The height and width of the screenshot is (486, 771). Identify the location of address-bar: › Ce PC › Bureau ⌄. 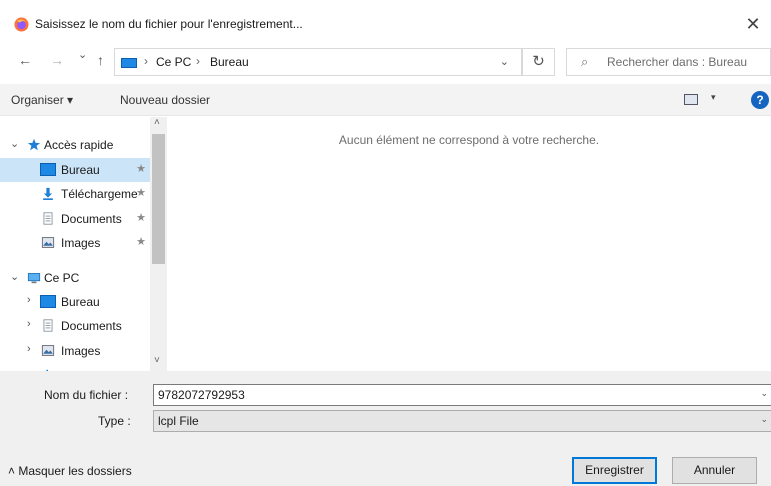
(318, 62).